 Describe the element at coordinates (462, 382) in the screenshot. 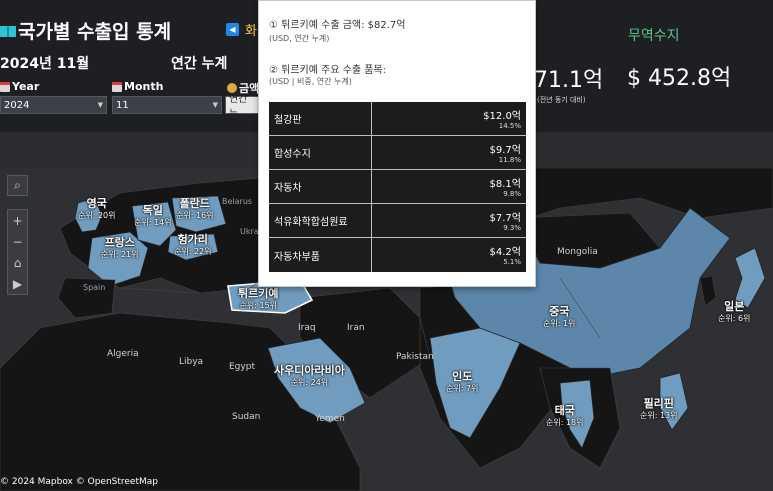

I see `country-label-india: 인도 순위: 7위` at that location.